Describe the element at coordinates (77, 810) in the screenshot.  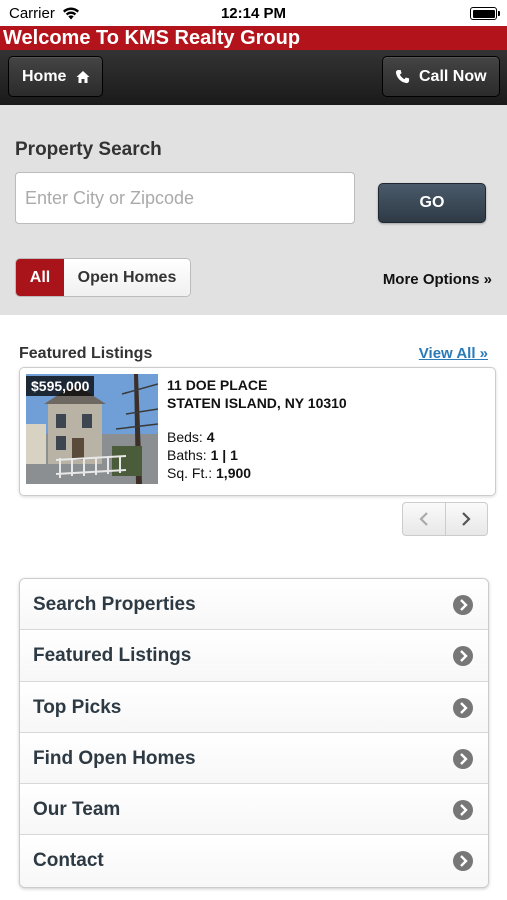
I see `menu-item-label: Our Team` at that location.